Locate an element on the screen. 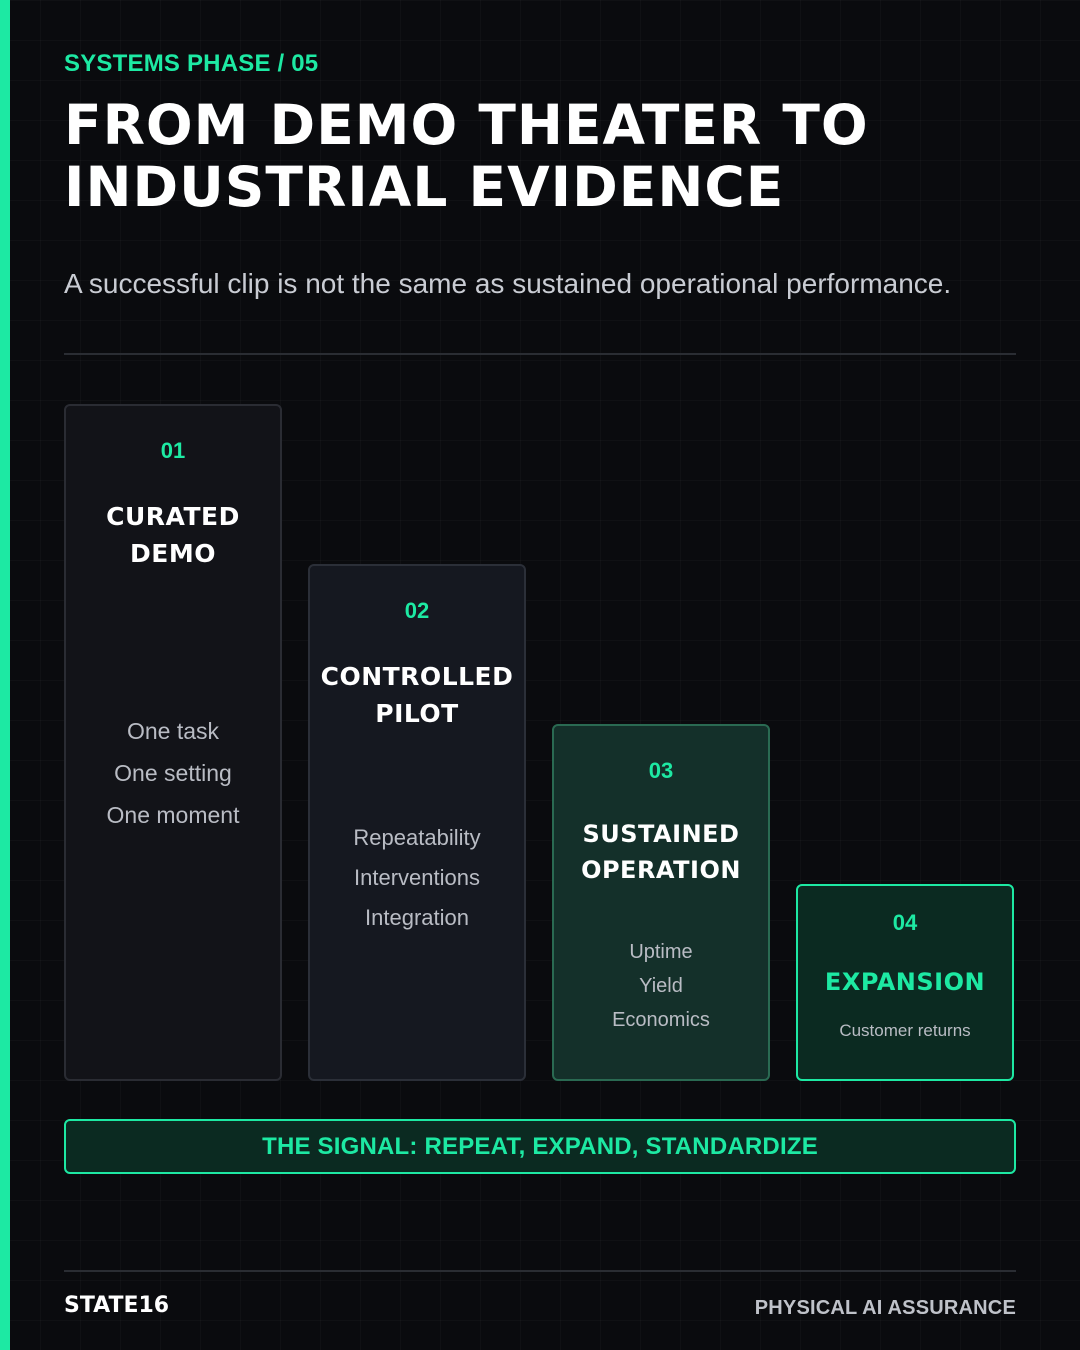 Image resolution: width=1080 pixels, height=1350 pixels. stage-number: 03 is located at coordinates (661, 770).